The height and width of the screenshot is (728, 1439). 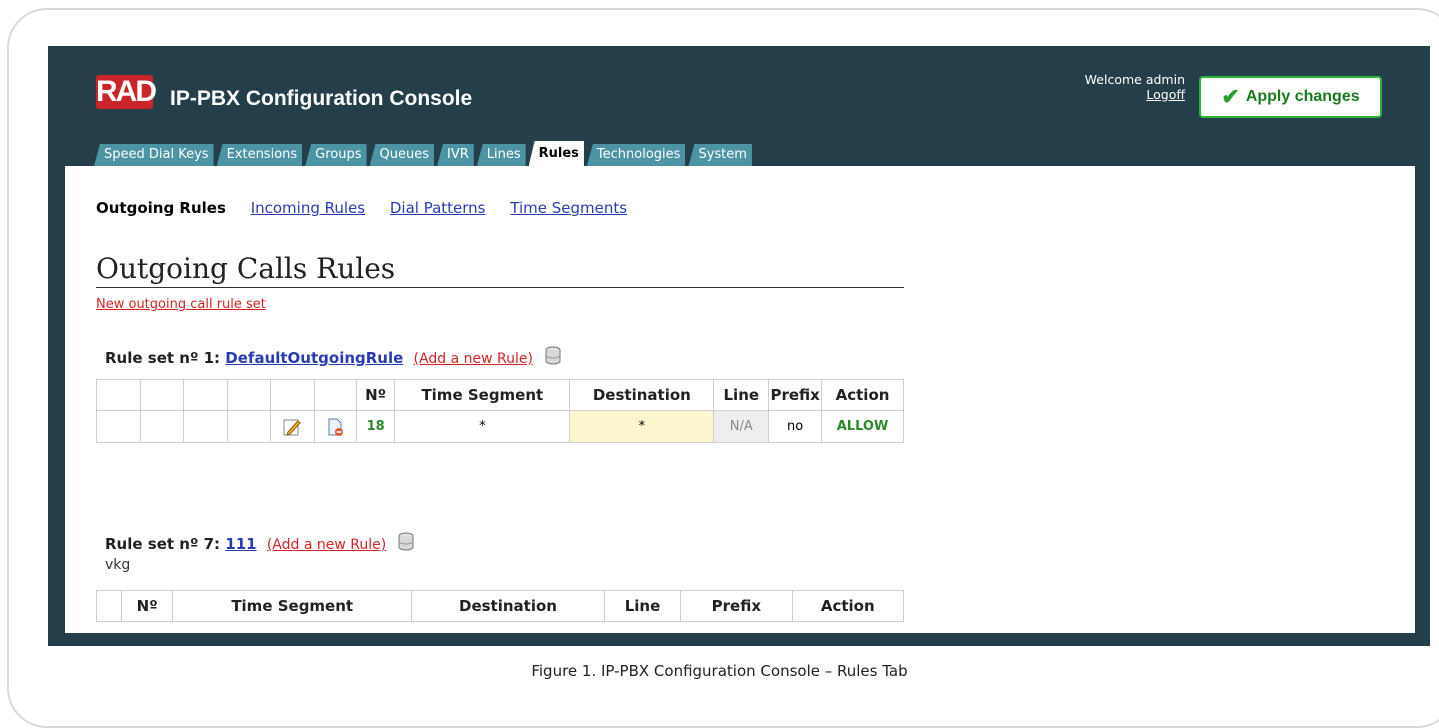 What do you see at coordinates (126, 92) in the screenshot?
I see `rad-logo: RAD` at bounding box center [126, 92].